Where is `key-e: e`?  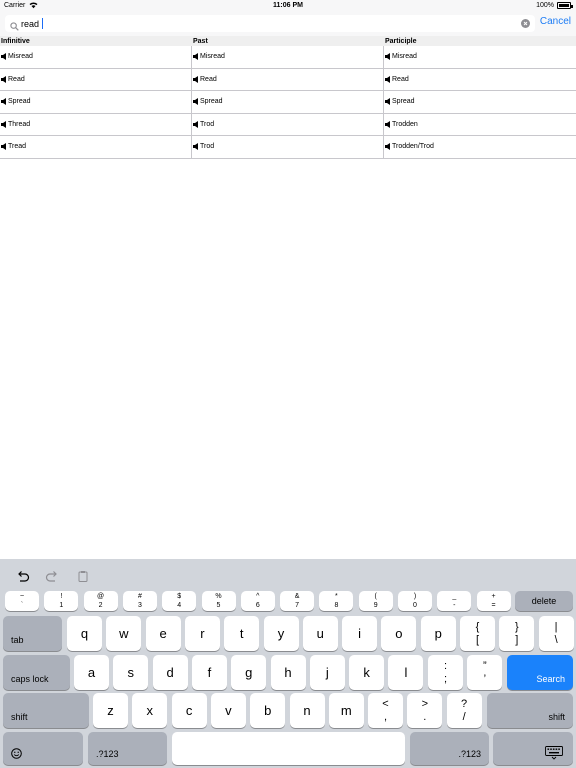 key-e: e is located at coordinates (163, 633).